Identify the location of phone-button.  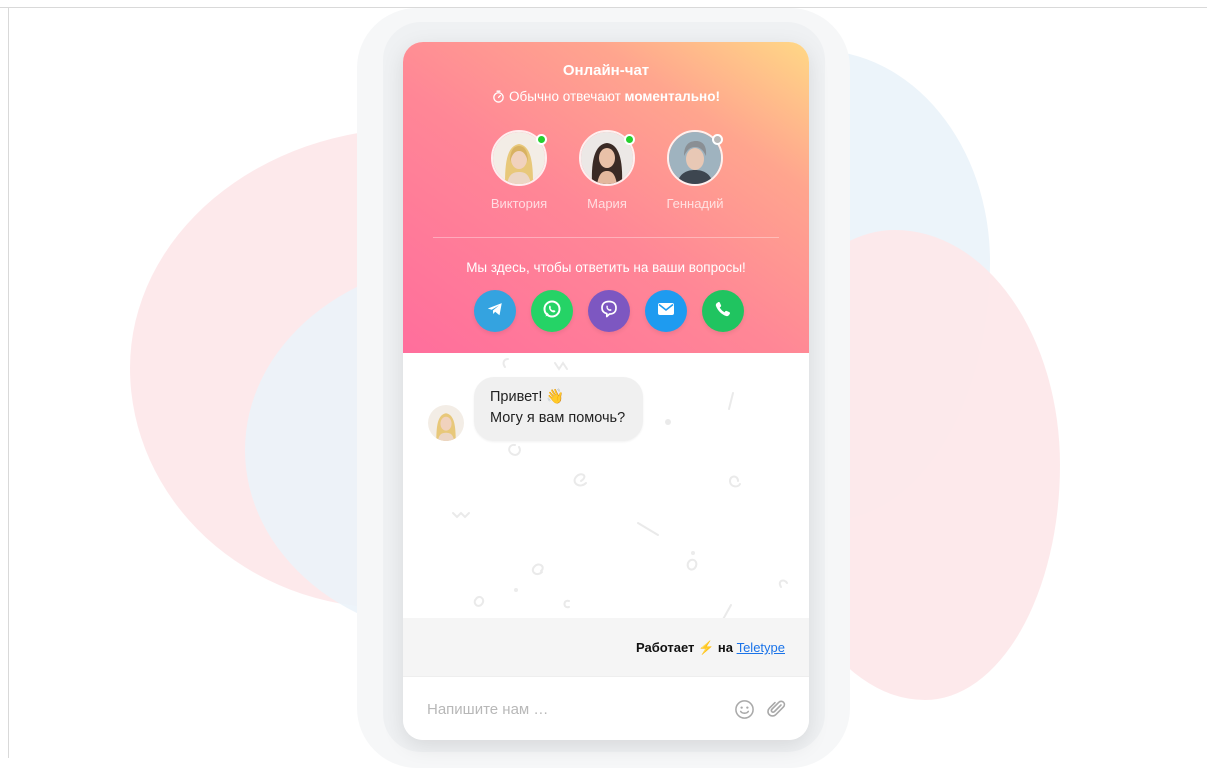
(723, 311).